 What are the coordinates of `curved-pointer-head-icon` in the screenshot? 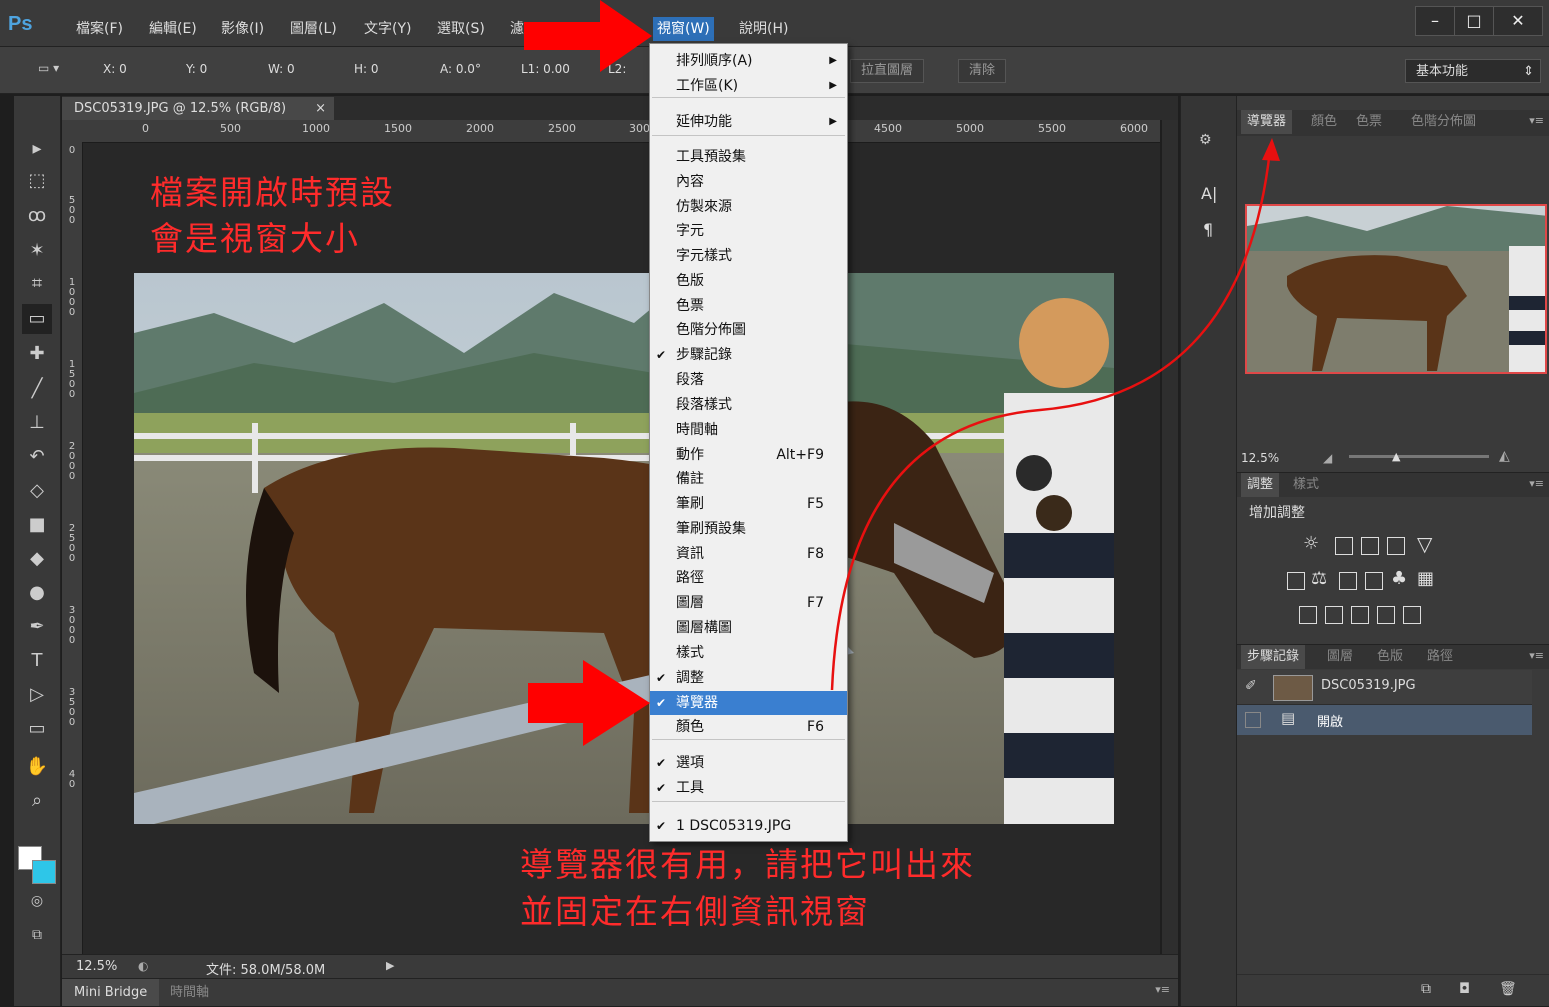 It's located at (1271, 149).